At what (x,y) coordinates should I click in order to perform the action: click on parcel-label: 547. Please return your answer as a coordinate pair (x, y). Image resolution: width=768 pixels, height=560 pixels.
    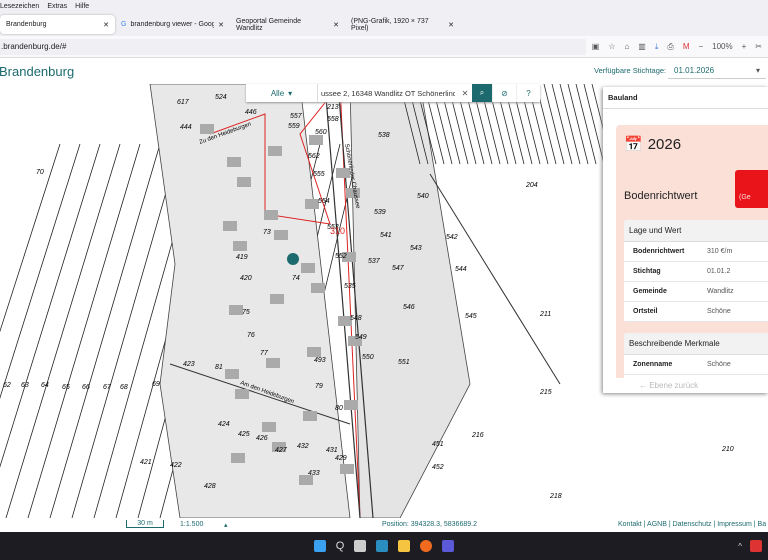
    Looking at the image, I should click on (398, 268).